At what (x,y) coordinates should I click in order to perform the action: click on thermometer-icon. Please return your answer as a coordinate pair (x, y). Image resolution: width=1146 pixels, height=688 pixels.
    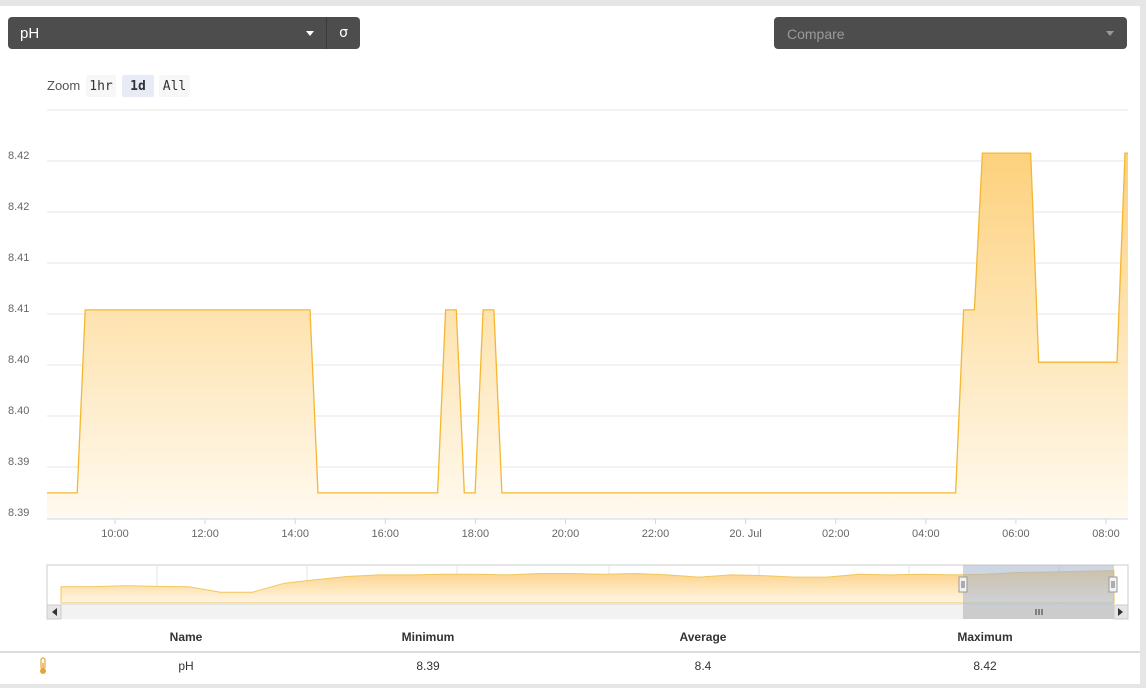
    Looking at the image, I should click on (43, 665).